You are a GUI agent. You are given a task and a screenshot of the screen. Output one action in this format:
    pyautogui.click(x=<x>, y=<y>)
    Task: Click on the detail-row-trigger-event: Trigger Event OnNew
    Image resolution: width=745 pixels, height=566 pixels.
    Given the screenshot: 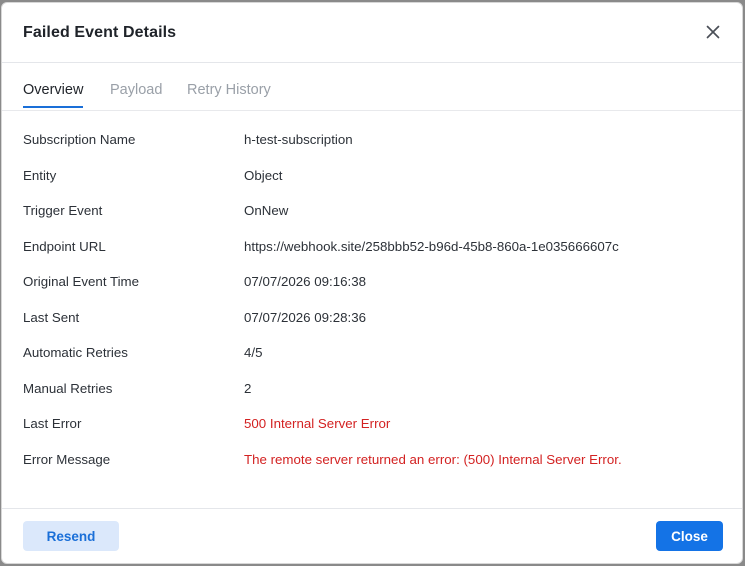 What is the action you would take?
    pyautogui.click(x=373, y=210)
    